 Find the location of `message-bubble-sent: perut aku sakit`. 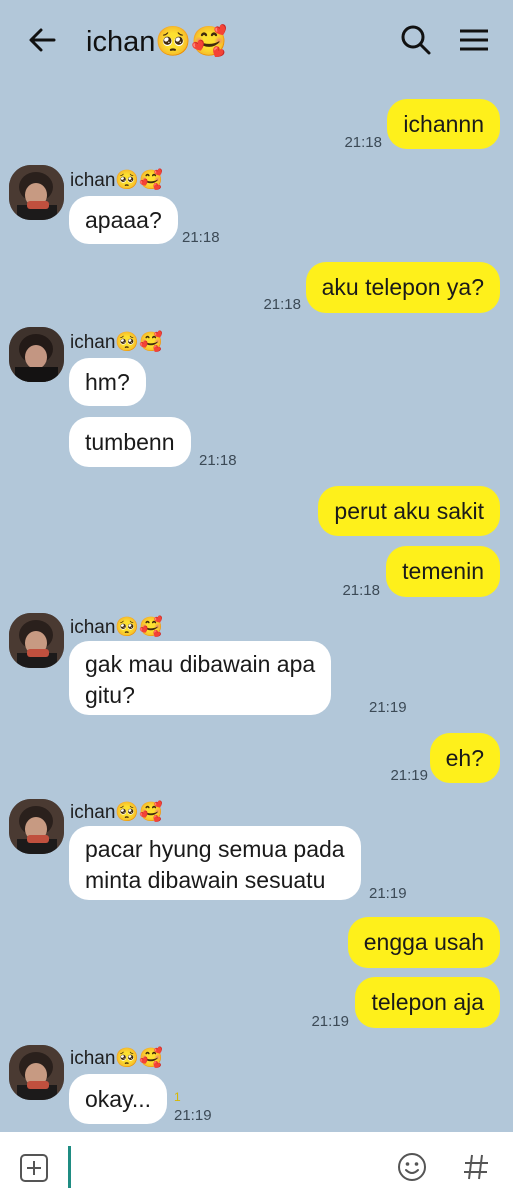

message-bubble-sent: perut aku sakit is located at coordinates (409, 511).